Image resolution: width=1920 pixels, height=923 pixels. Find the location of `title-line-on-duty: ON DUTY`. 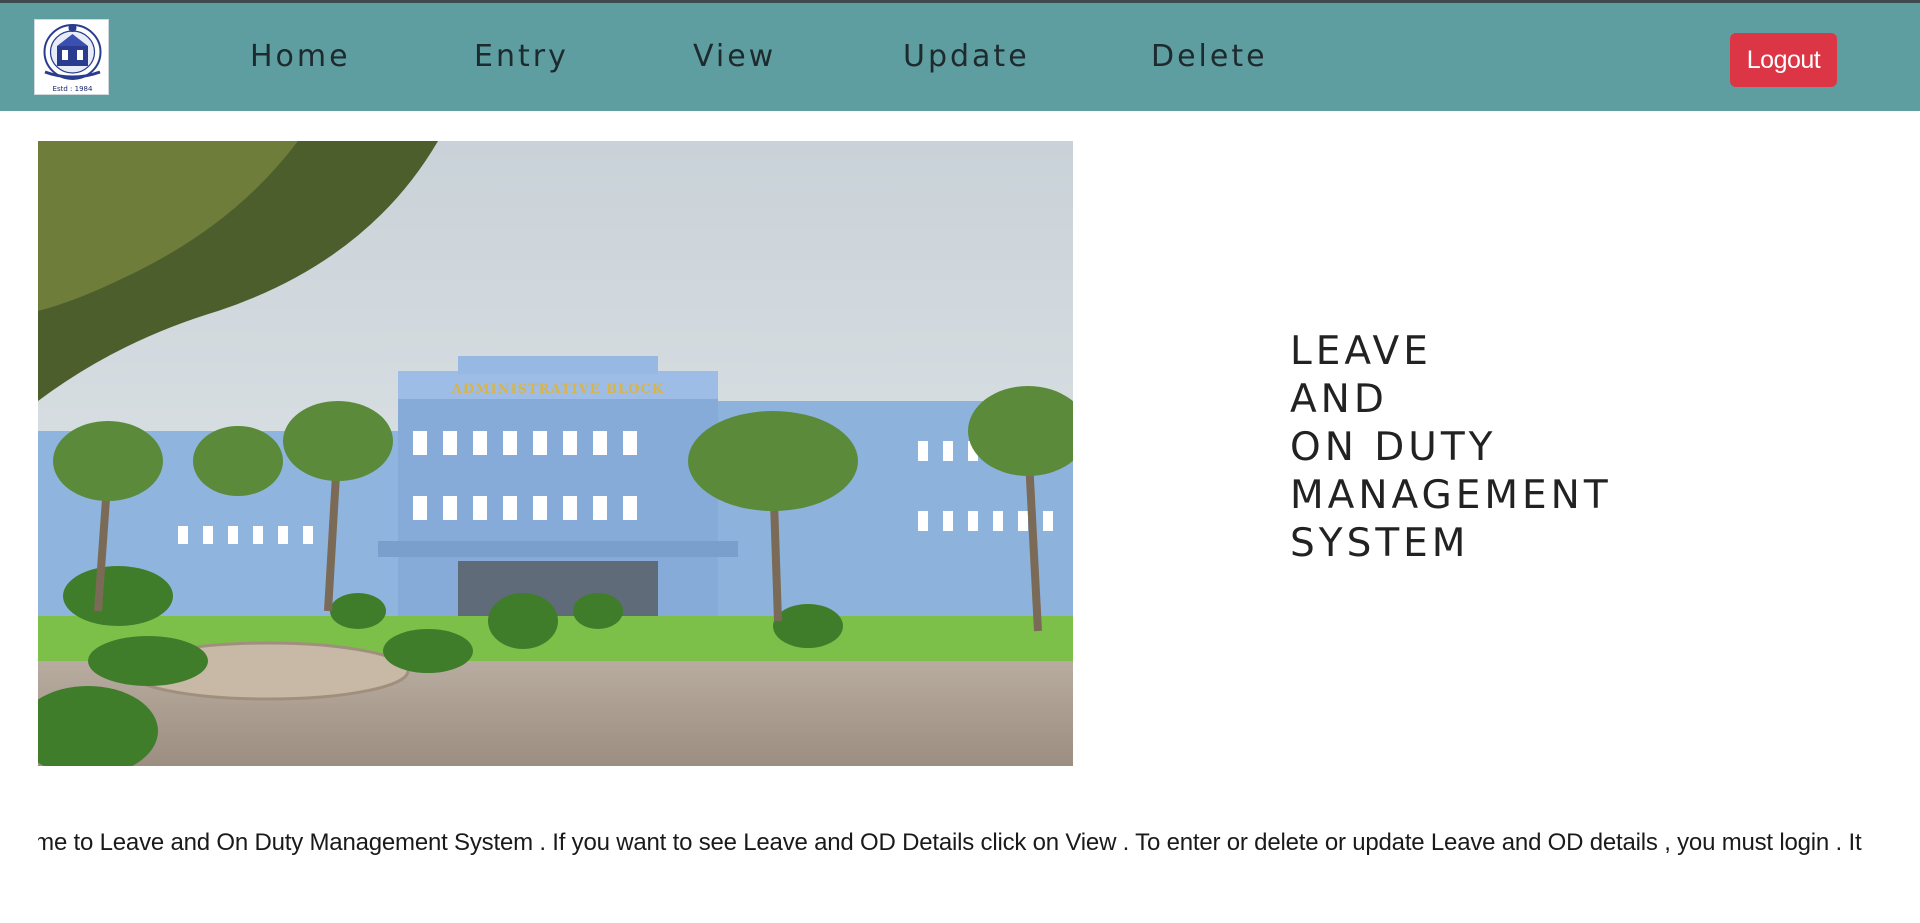

title-line-on-duty: ON DUTY is located at coordinates (1393, 447).